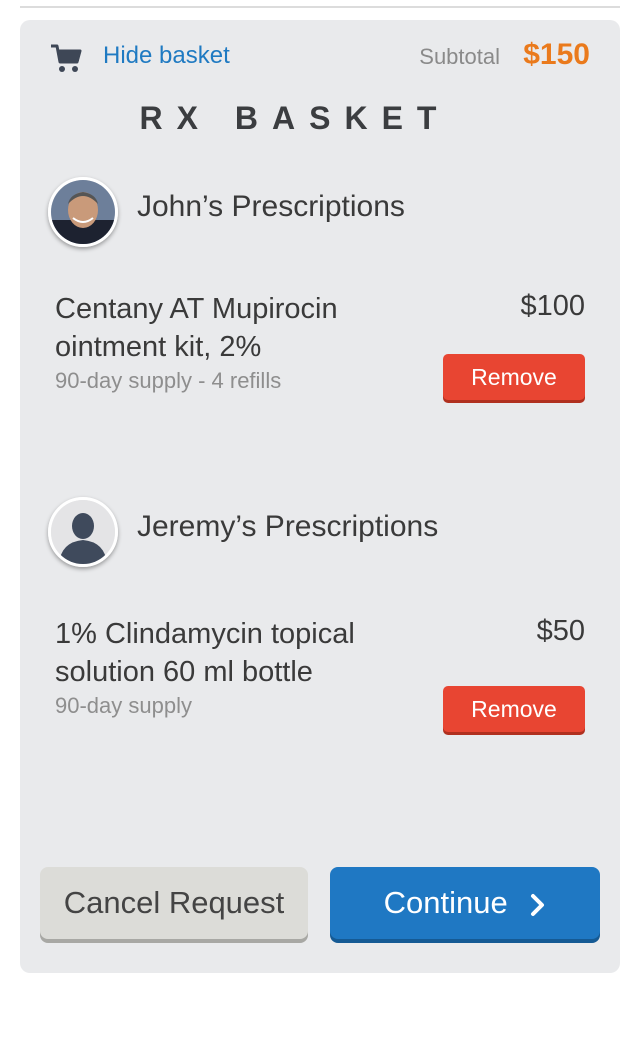 The height and width of the screenshot is (1046, 640). Describe the element at coordinates (271, 206) in the screenshot. I see `patient-name: John’s Prescriptions` at that location.